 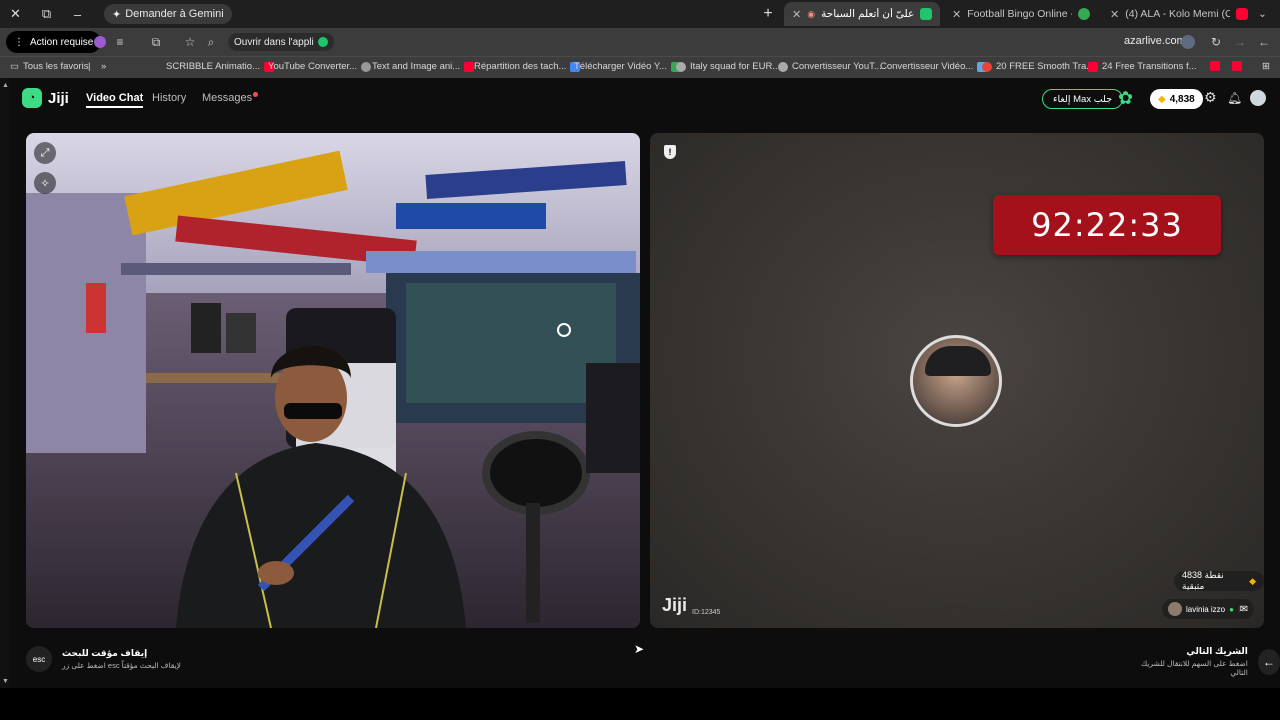 What do you see at coordinates (670, 152) in the screenshot?
I see `report-shield-icon: !` at bounding box center [670, 152].